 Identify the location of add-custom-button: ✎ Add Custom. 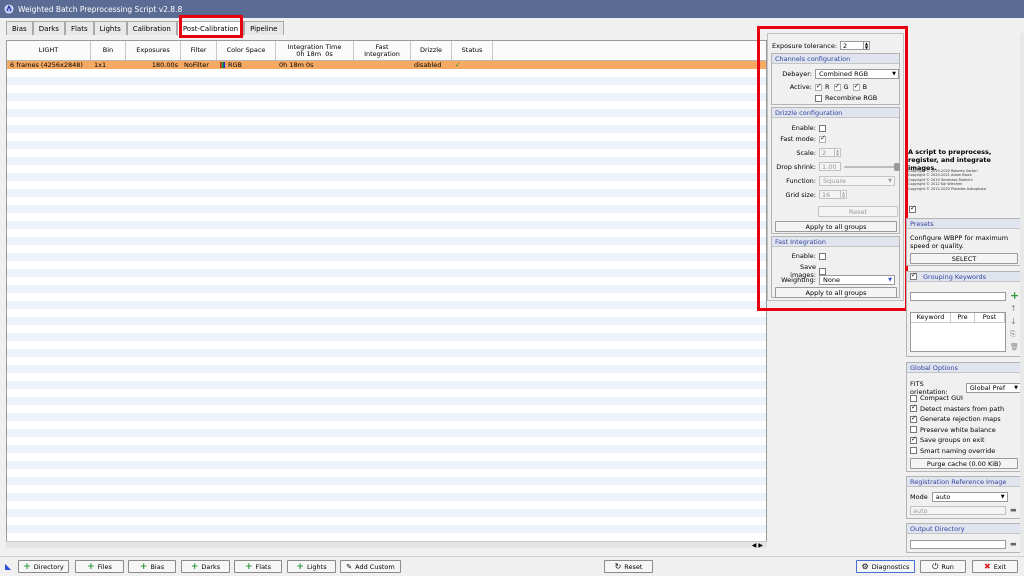
(370, 566).